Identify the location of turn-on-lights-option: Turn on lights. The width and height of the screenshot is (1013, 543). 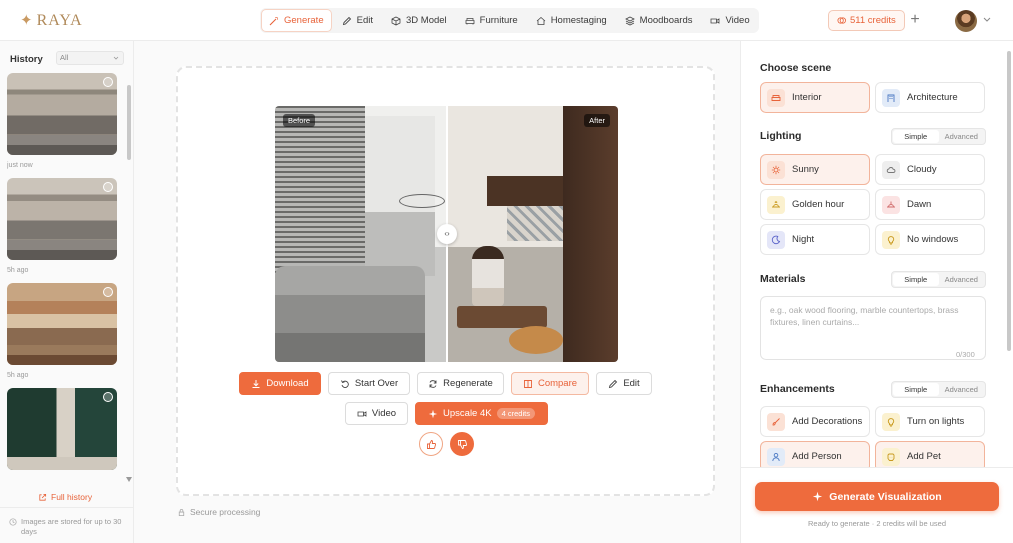
(930, 421).